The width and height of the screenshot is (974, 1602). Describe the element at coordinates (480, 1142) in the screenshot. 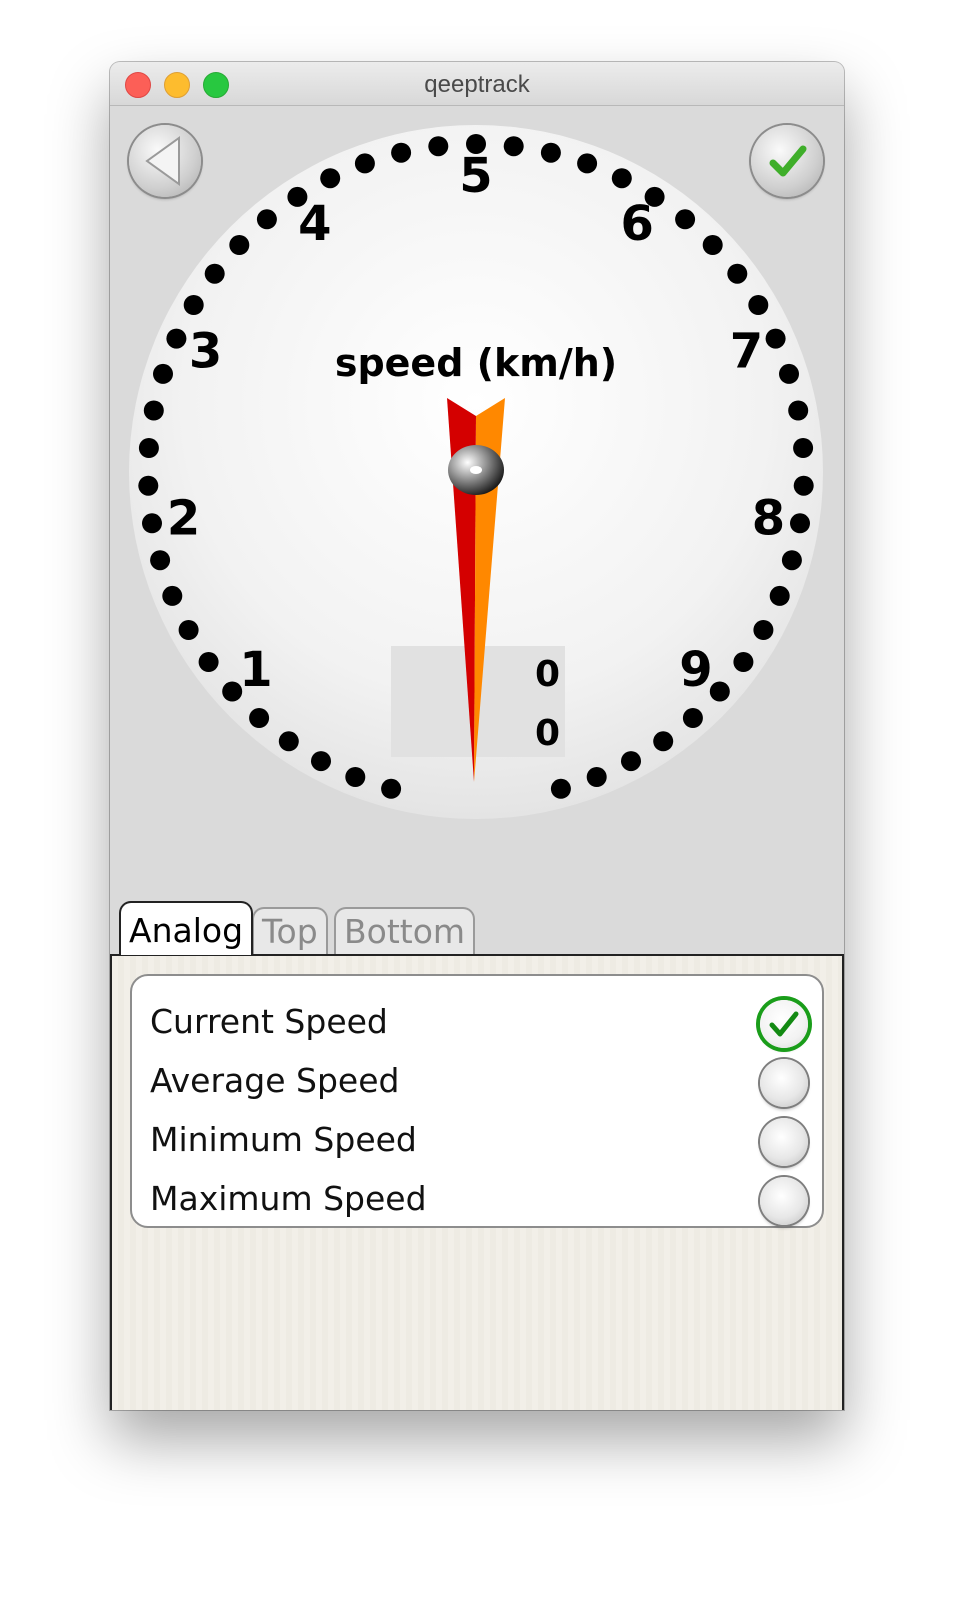

I see `option-minimum-speed: Minimum Speed` at that location.